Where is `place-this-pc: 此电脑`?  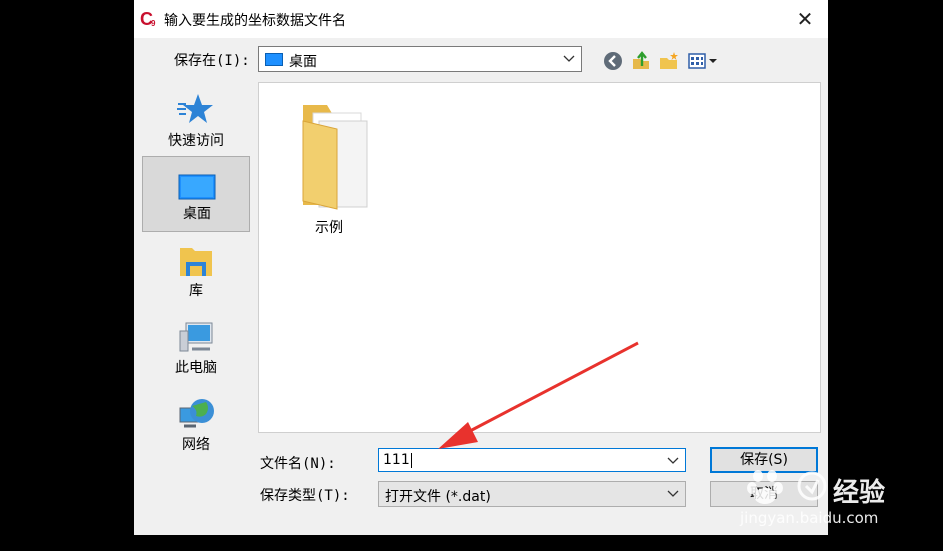
place-this-pc: 此电脑 is located at coordinates (196, 349).